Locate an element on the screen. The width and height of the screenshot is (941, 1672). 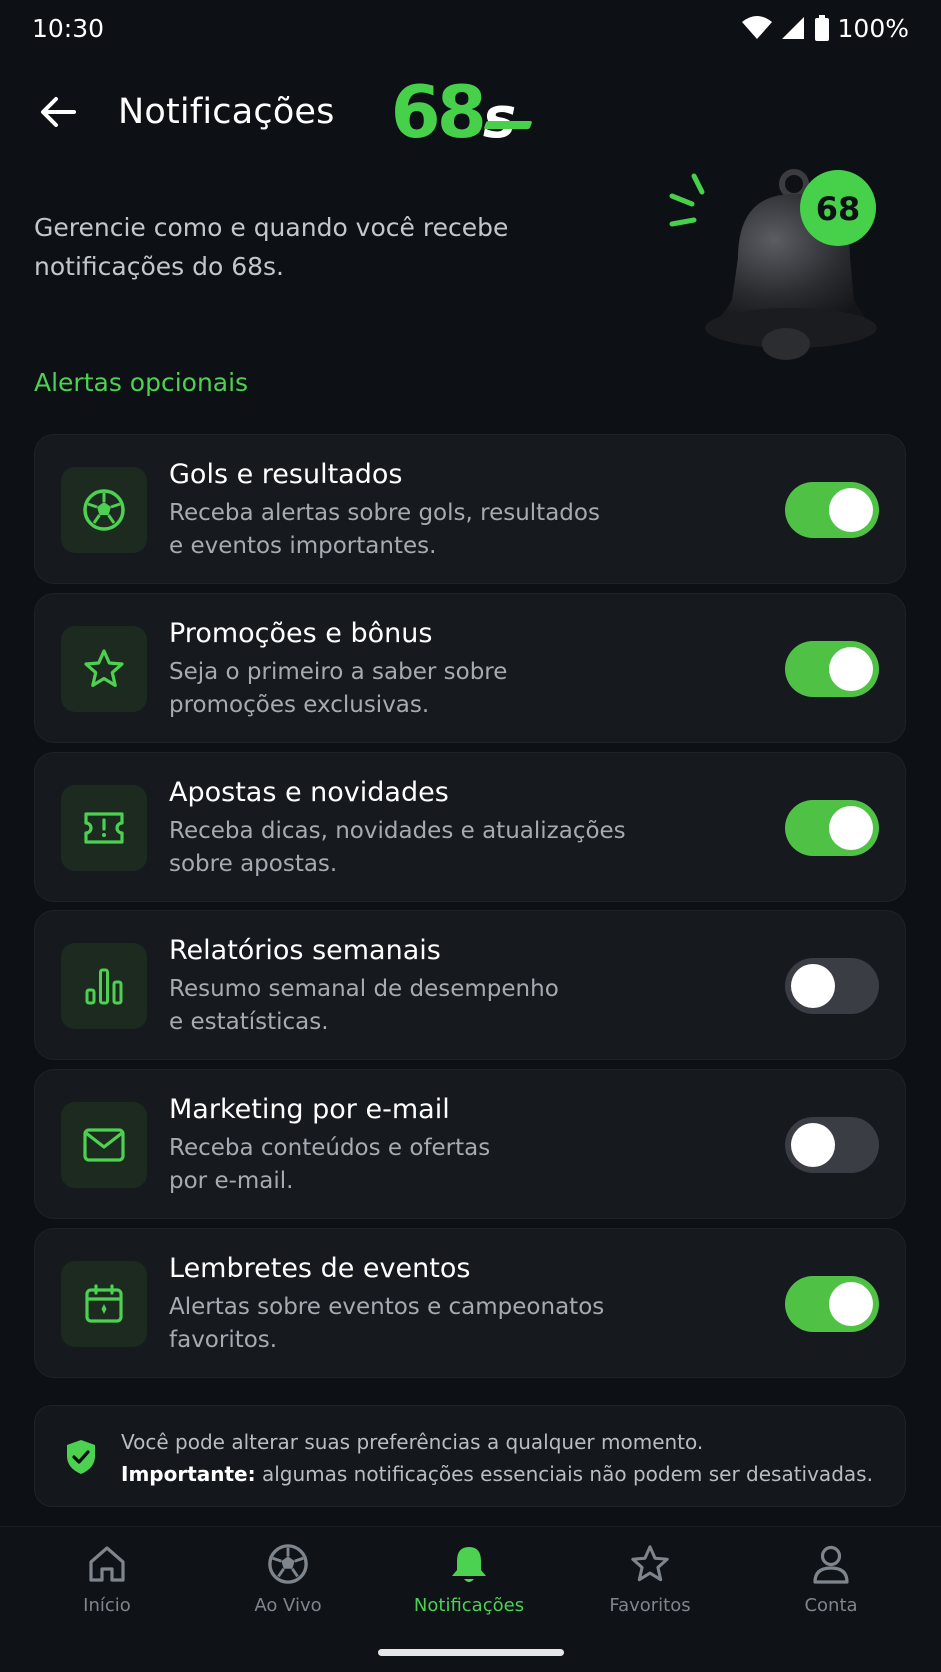
signal-icon is located at coordinates (792, 28).